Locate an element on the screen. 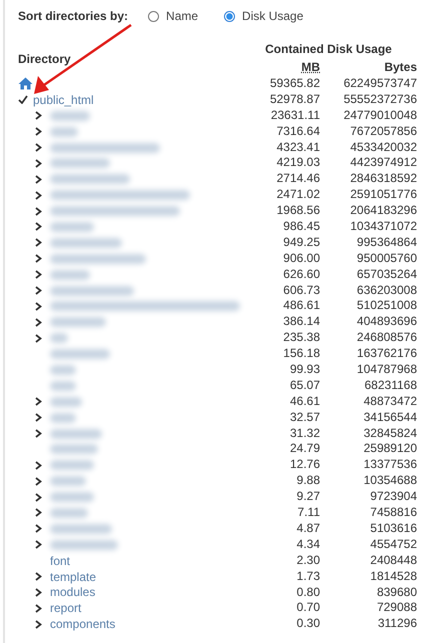  bytes-cell-text: 32845824 is located at coordinates (389, 434).